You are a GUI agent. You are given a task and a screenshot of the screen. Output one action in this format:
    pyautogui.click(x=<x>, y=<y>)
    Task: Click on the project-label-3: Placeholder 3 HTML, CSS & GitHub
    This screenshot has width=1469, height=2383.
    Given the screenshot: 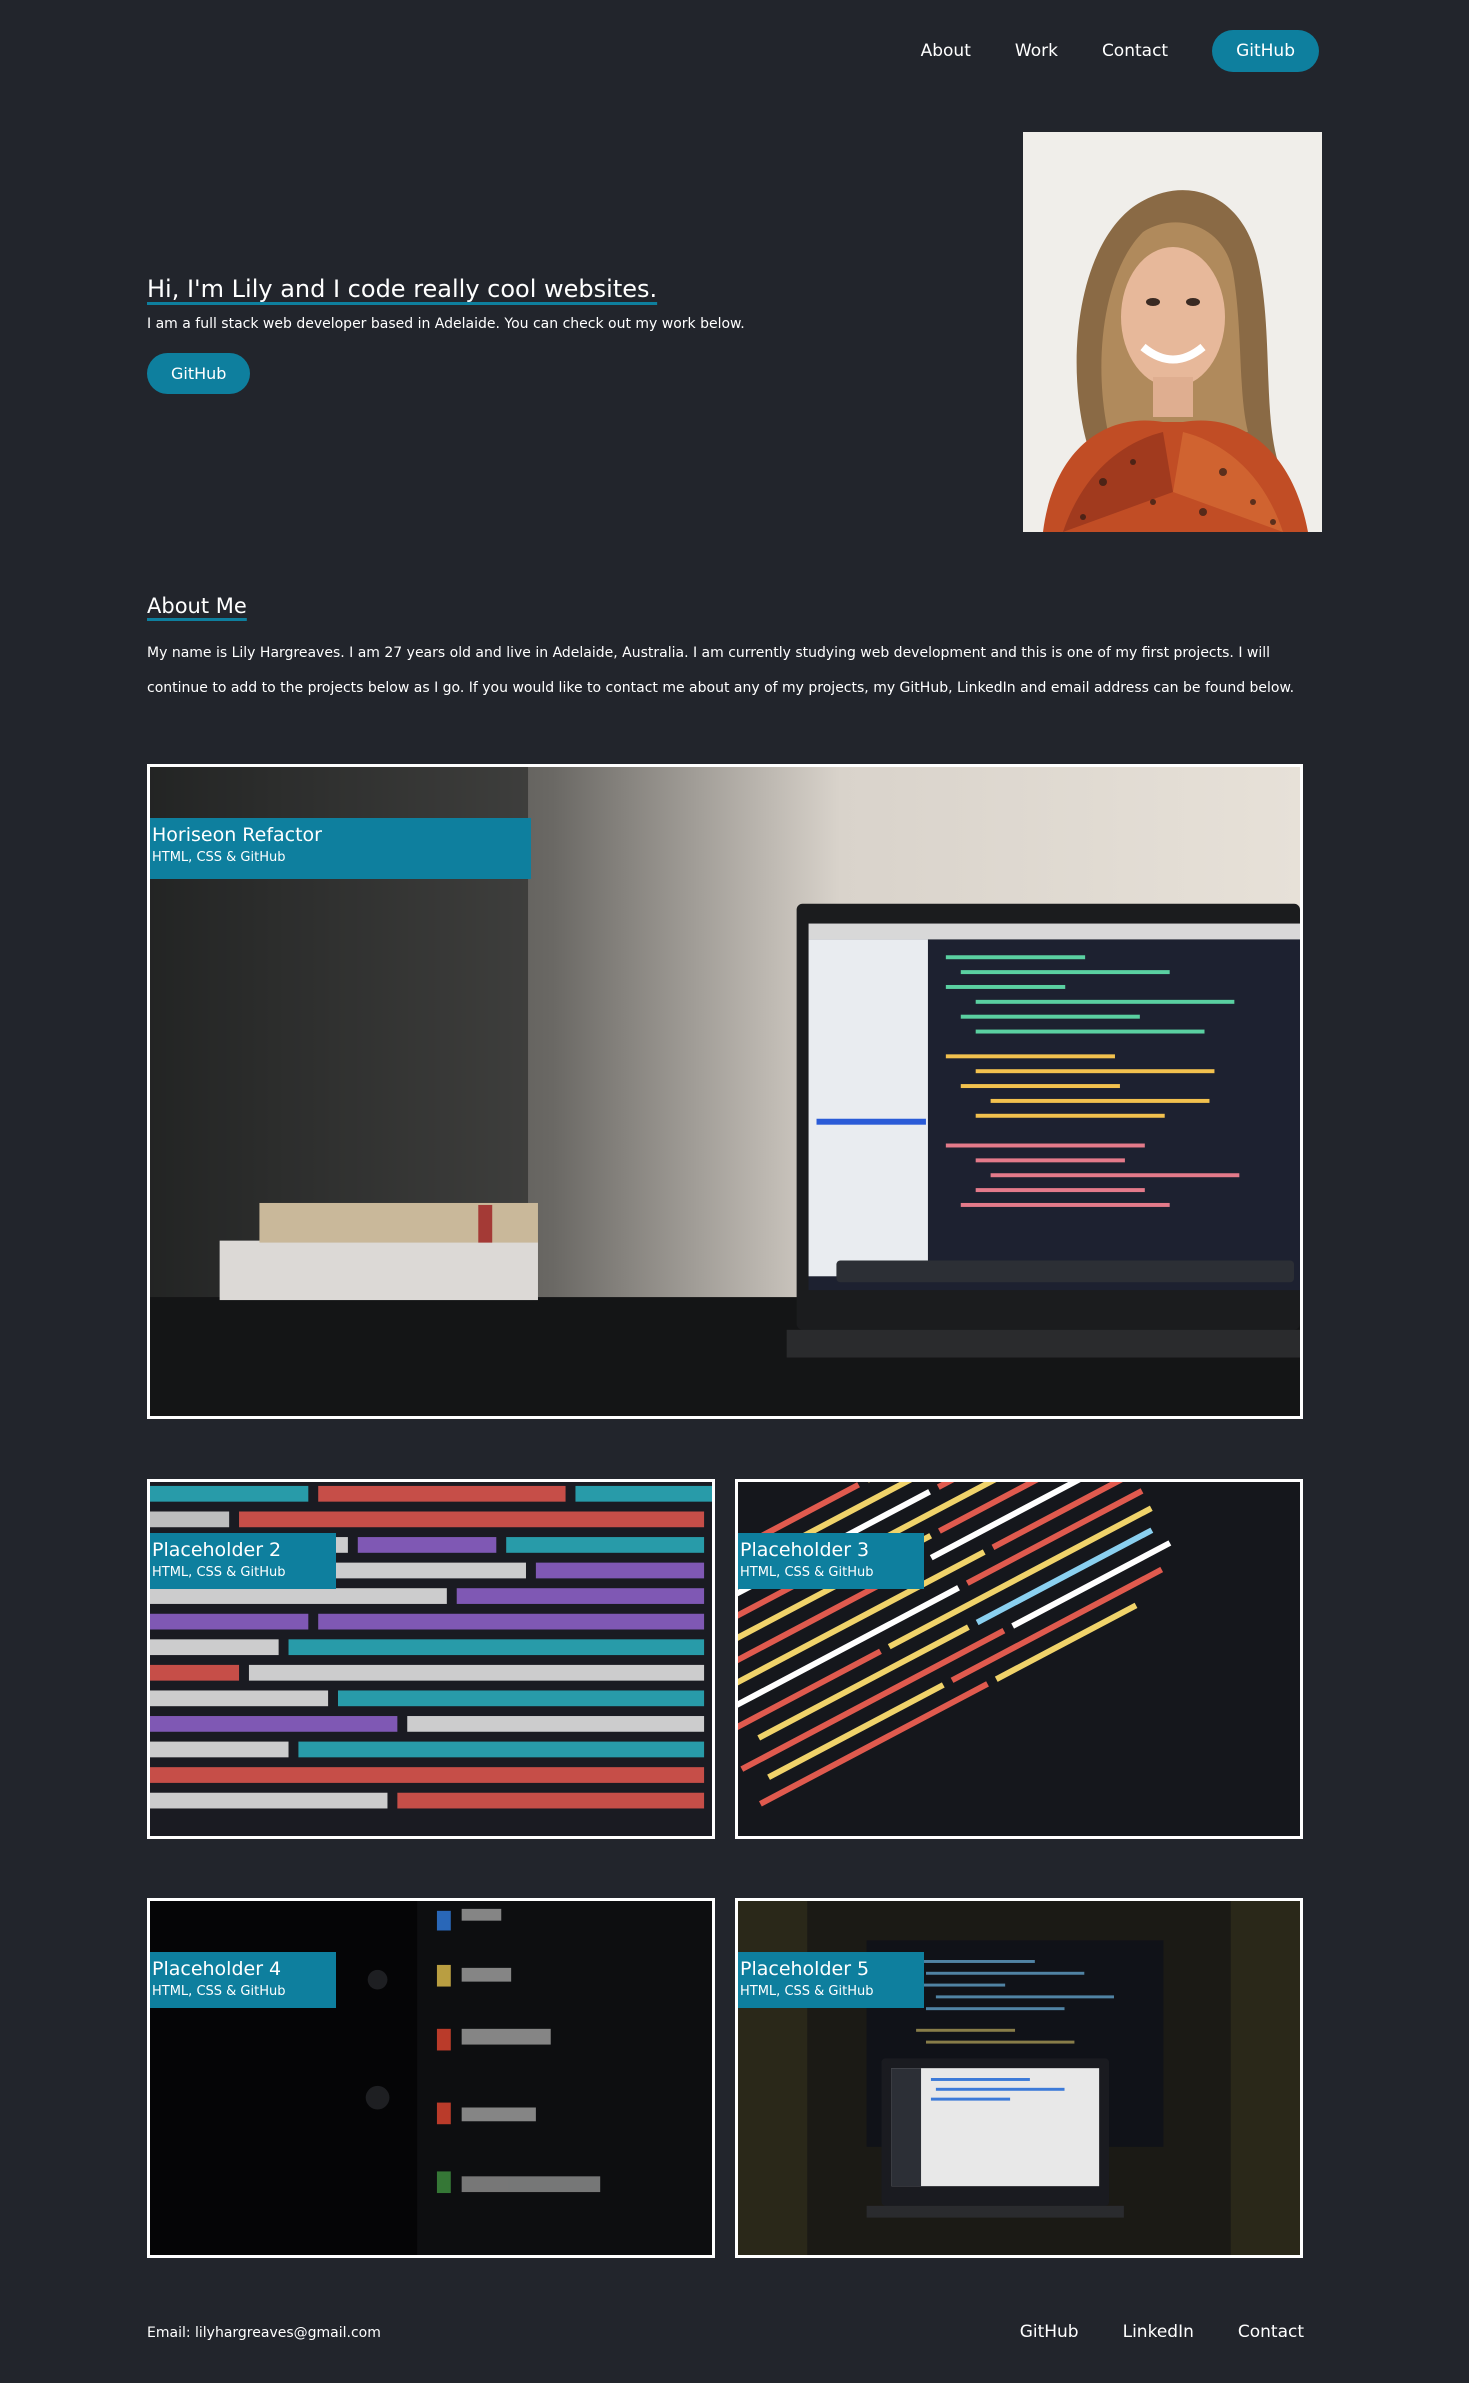 What is the action you would take?
    pyautogui.click(x=831, y=1561)
    